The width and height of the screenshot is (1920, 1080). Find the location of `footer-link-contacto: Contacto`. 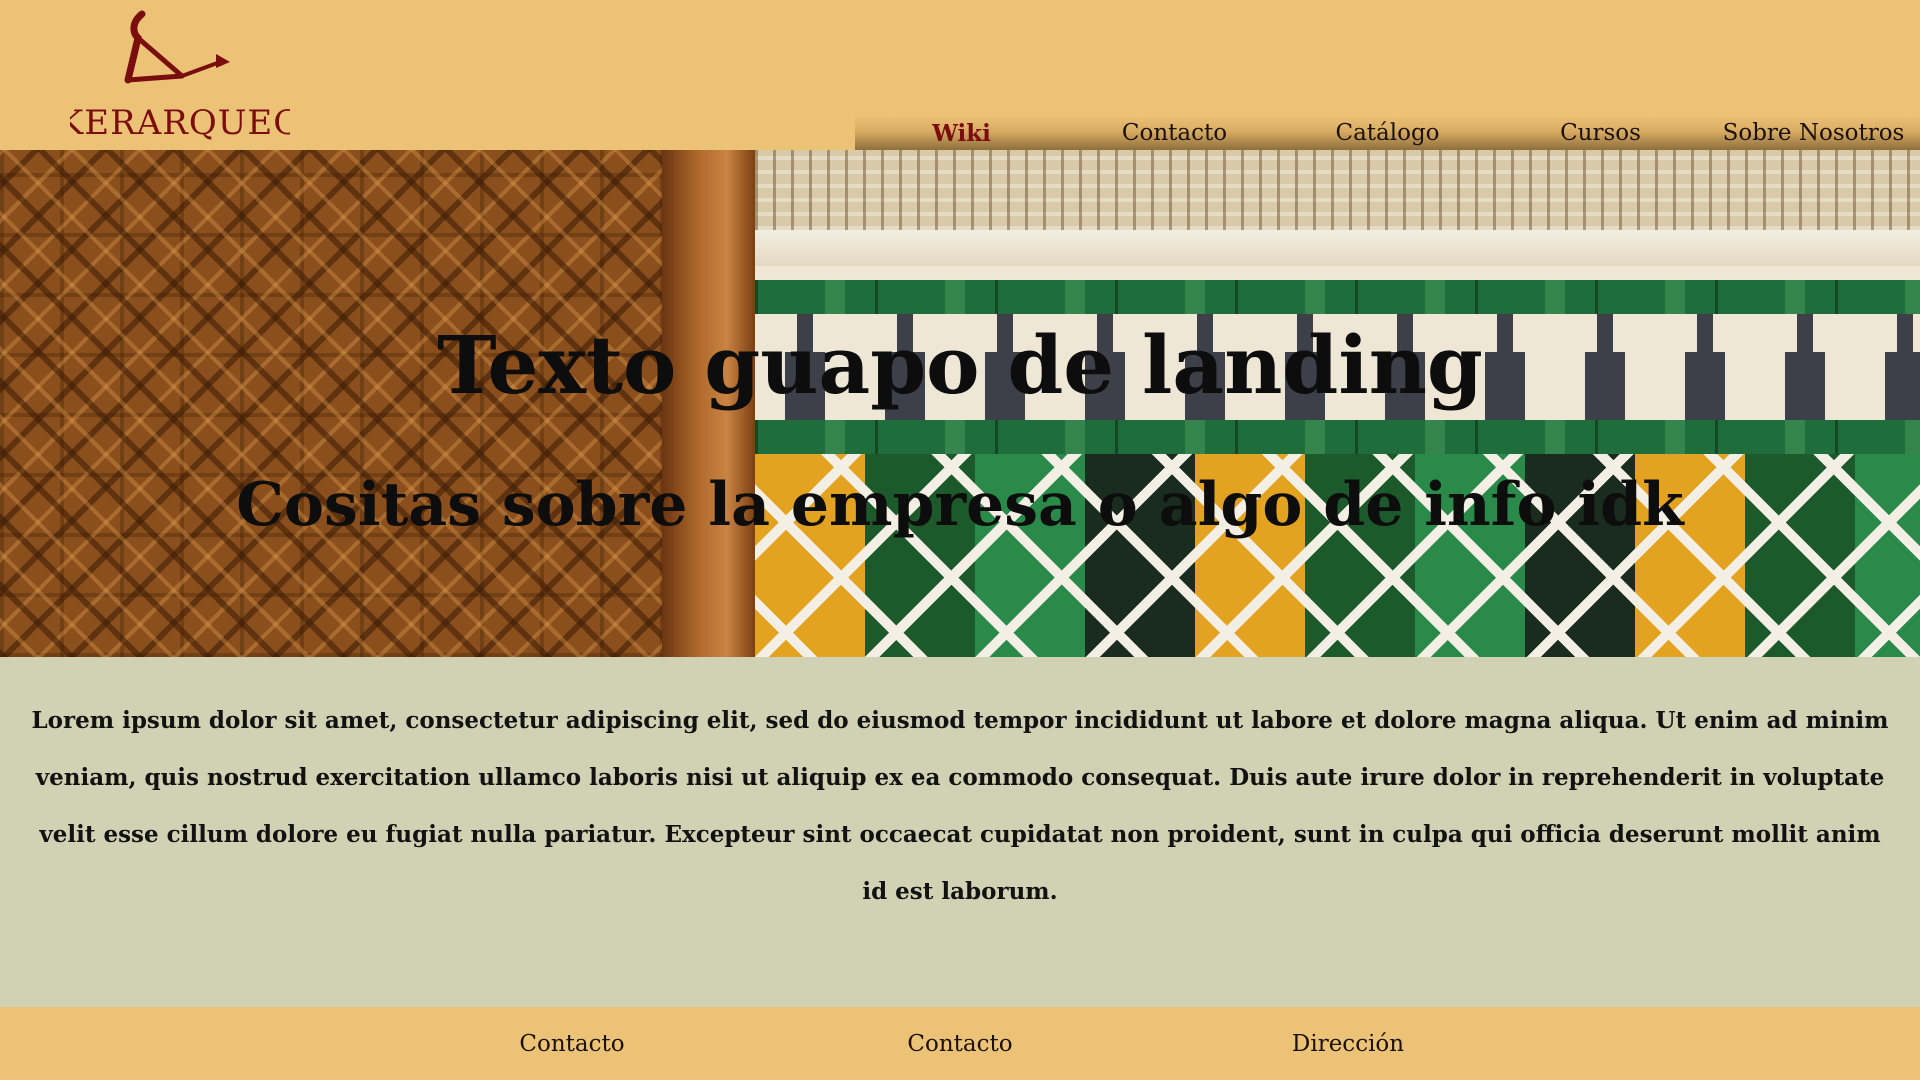

footer-link-contacto: Contacto is located at coordinates (572, 1043).